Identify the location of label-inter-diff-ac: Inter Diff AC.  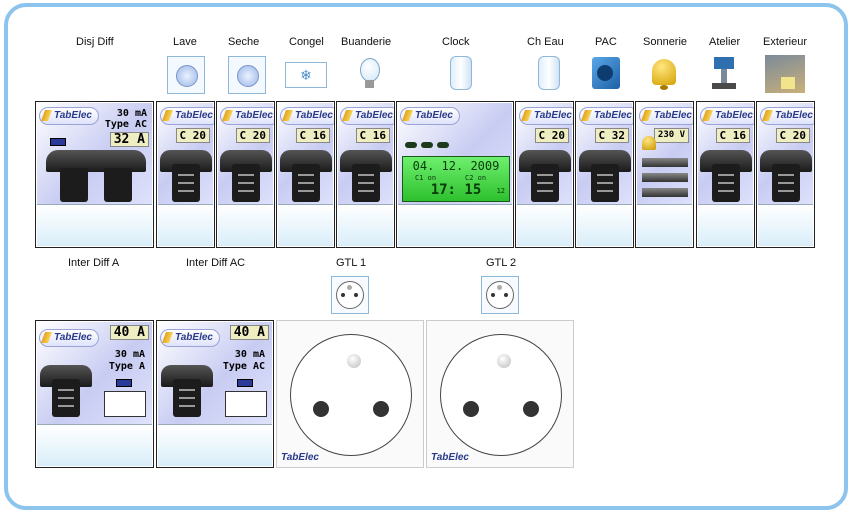
(216, 263).